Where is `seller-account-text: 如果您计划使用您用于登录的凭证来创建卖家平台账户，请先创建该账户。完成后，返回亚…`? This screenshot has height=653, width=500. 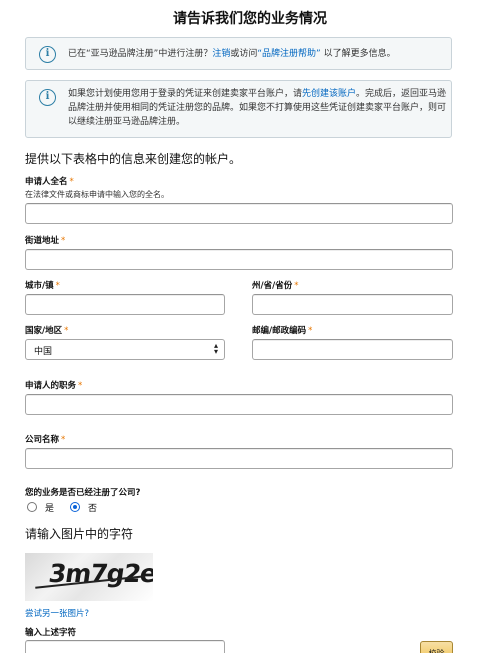
seller-account-text: 如果您计划使用您用于登录的凭证来创建卖家平台账户，请先创建该账户。完成后，返回亚… is located at coordinates (258, 108).